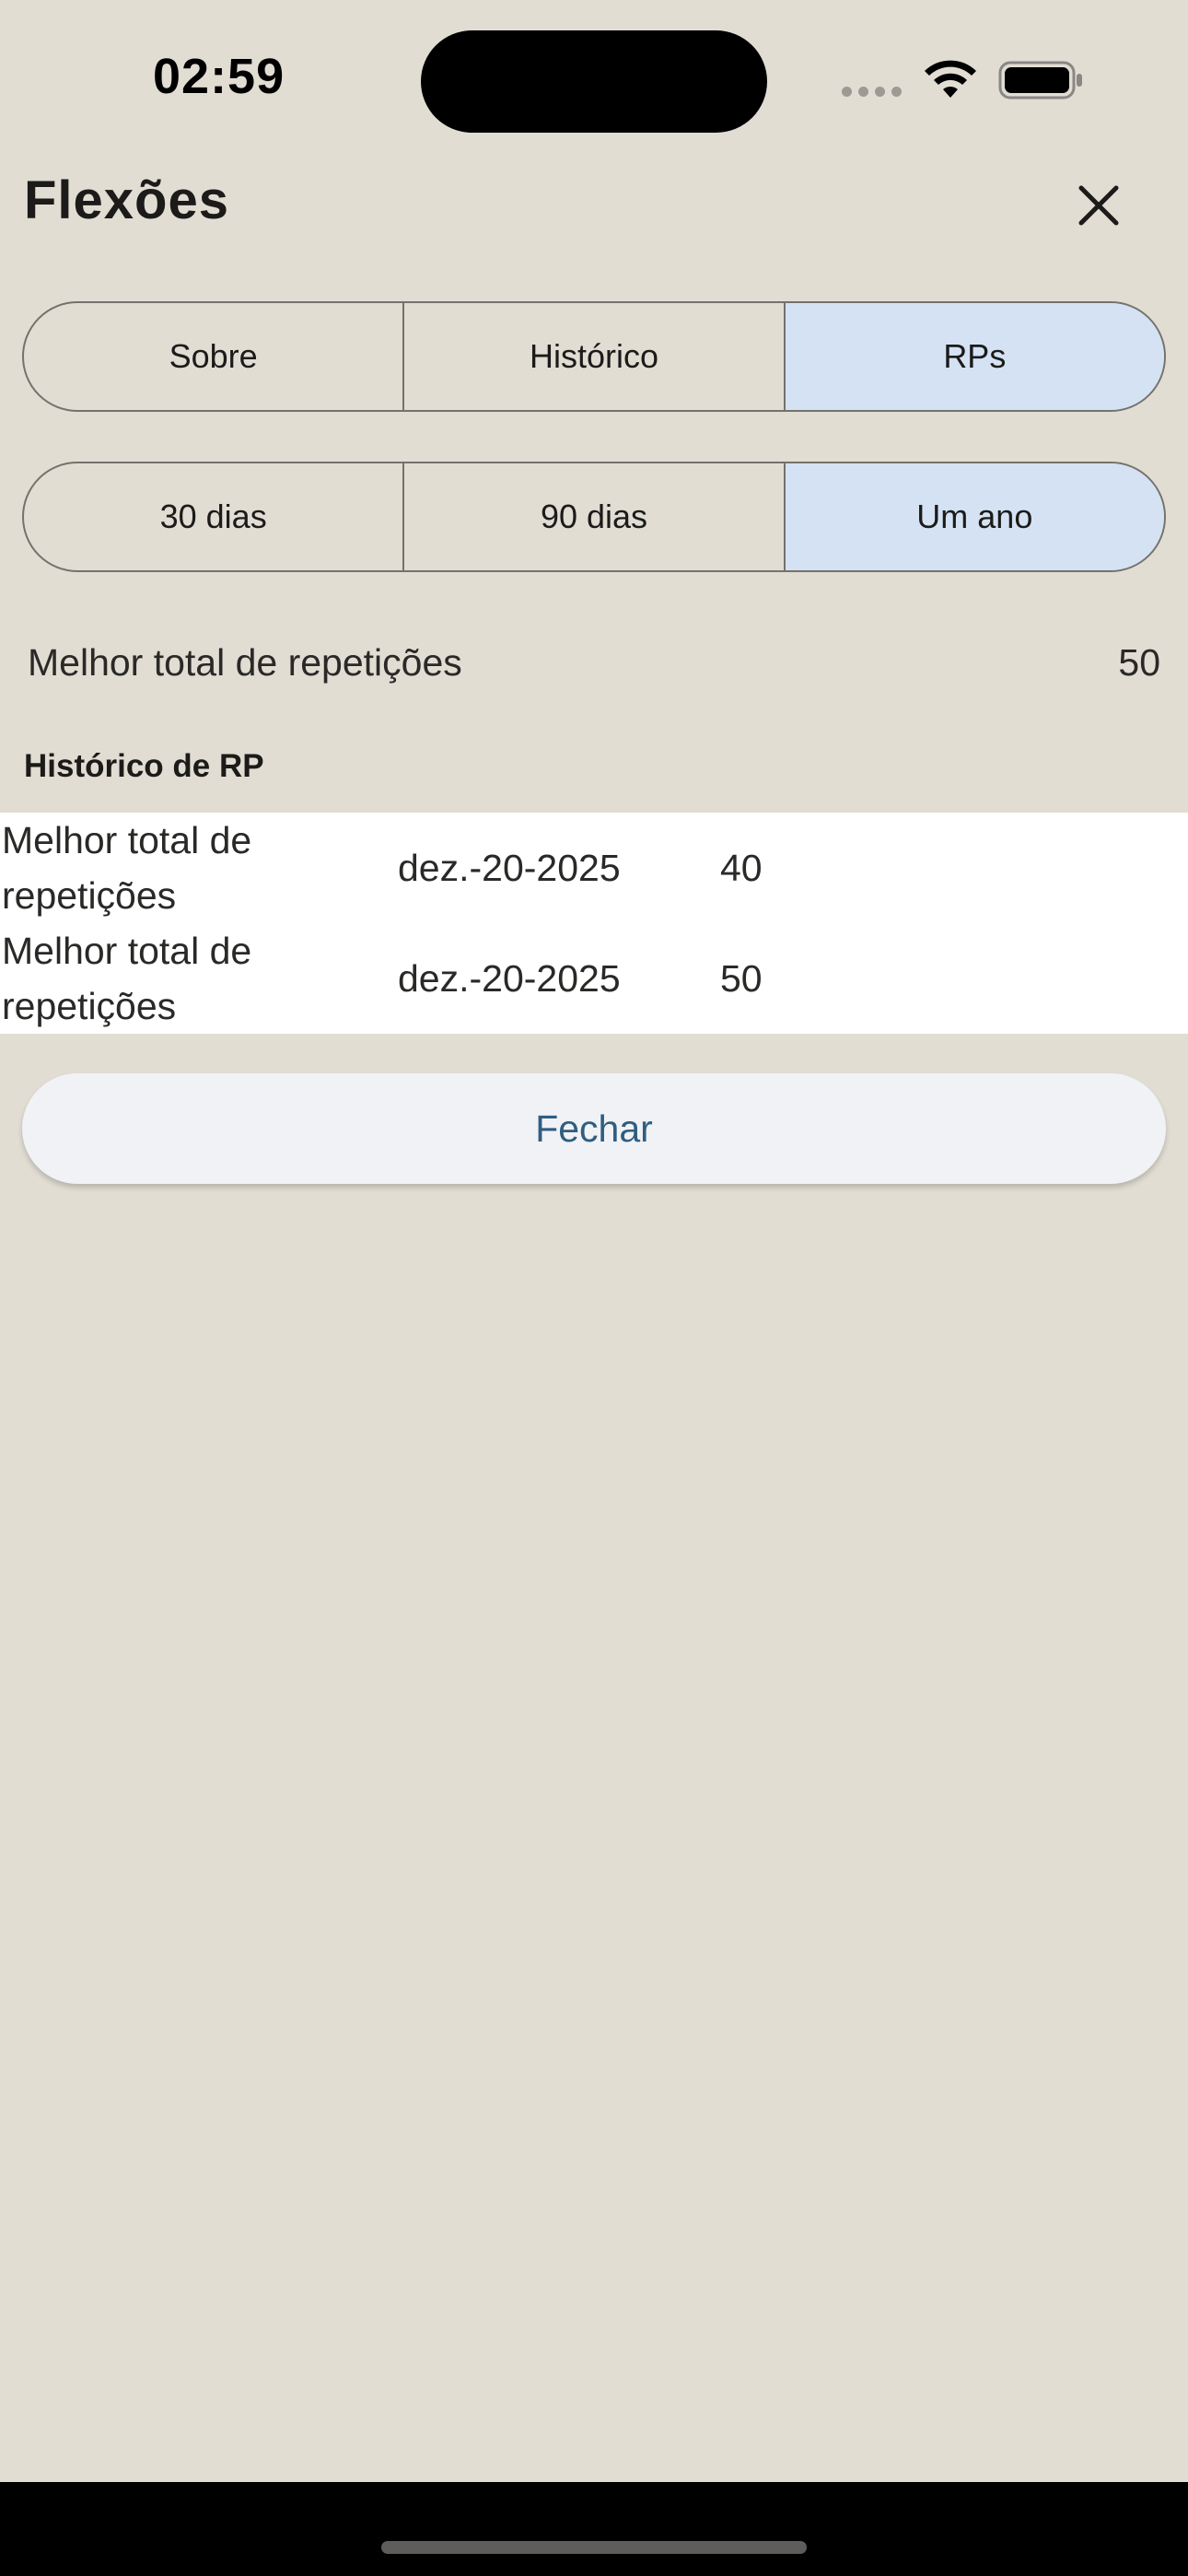 This screenshot has height=2576, width=1188. I want to click on tab-historico: Histórico, so click(592, 356).